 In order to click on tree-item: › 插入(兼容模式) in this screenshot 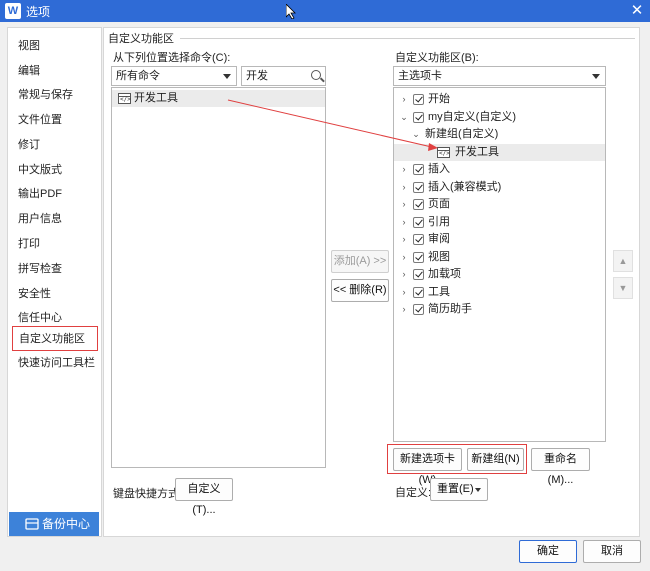, I will do `click(499, 187)`.